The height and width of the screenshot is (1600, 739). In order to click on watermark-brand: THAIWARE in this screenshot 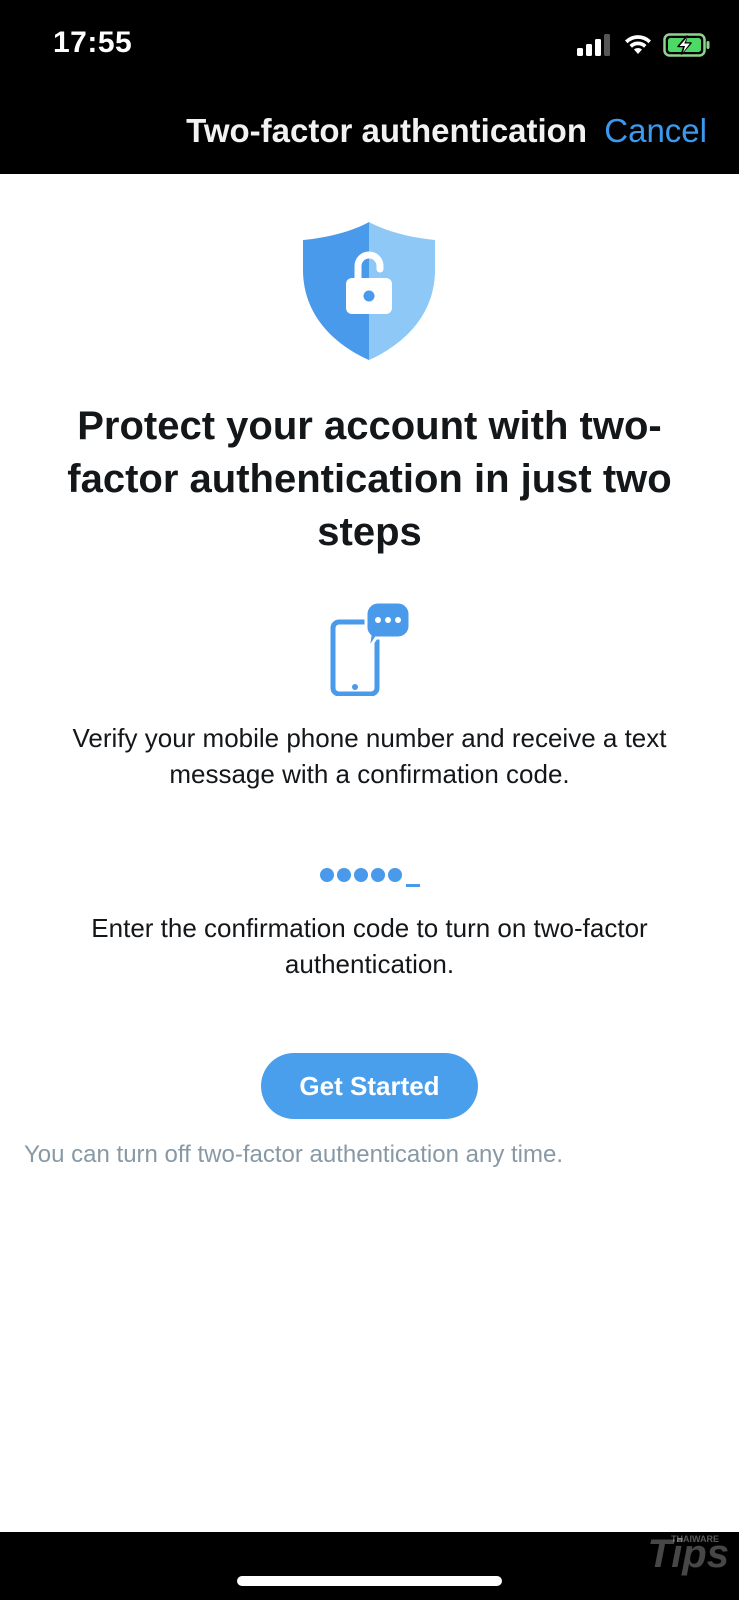, I will do `click(695, 1539)`.